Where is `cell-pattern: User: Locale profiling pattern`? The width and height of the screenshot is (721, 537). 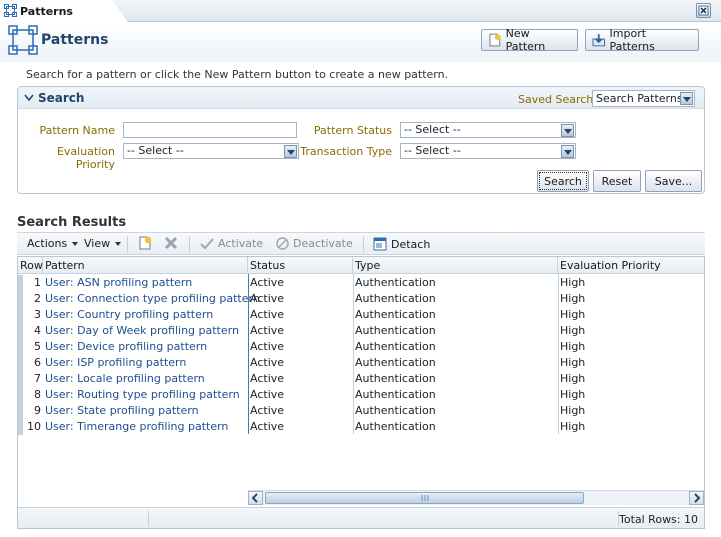 cell-pattern: User: Locale profiling pattern is located at coordinates (145, 379).